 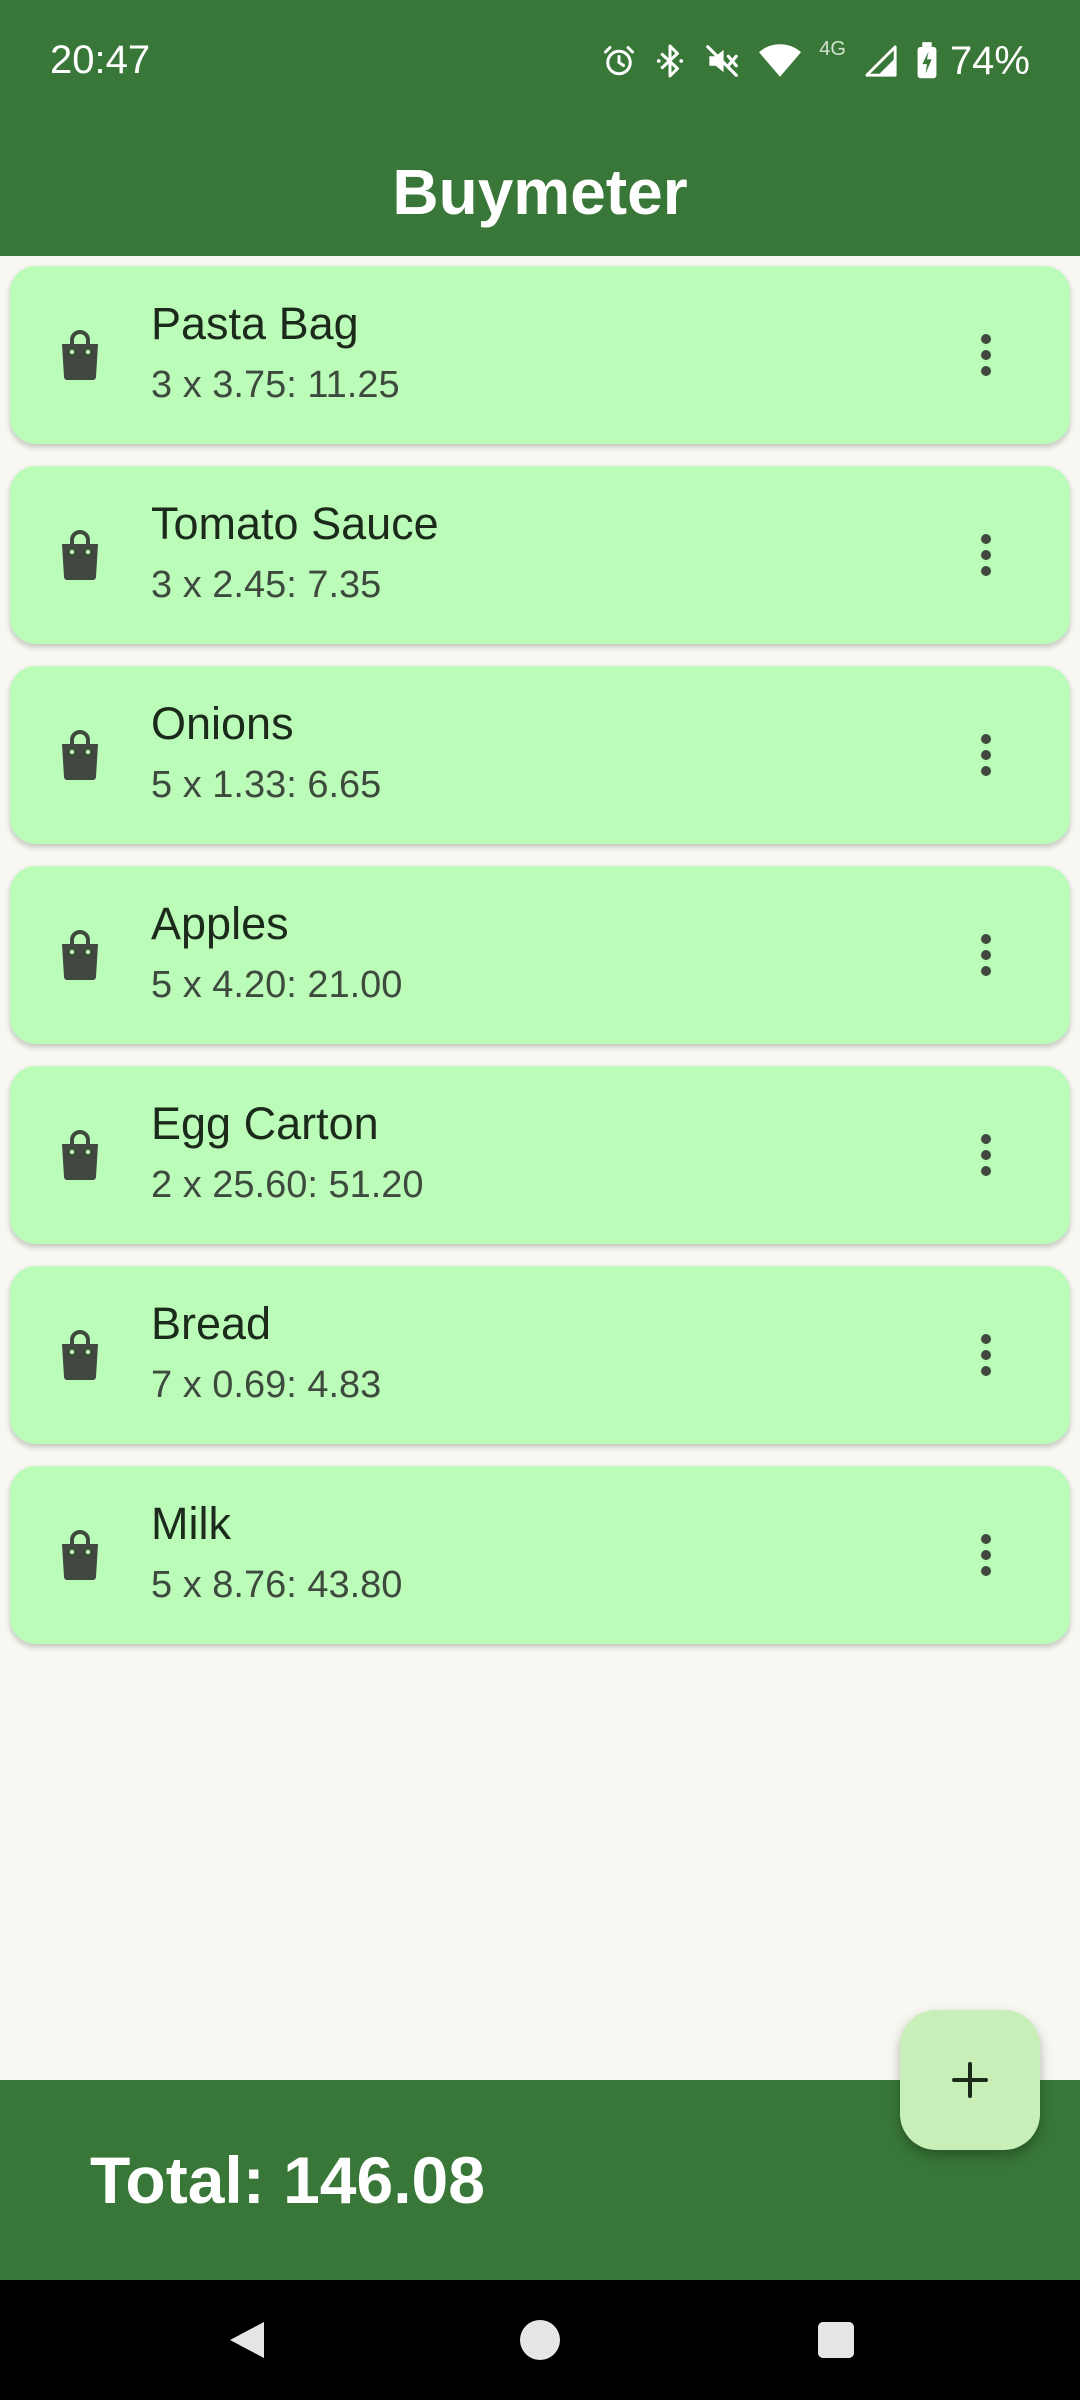 I want to click on total-label: Total: 146.08, so click(x=287, y=2180).